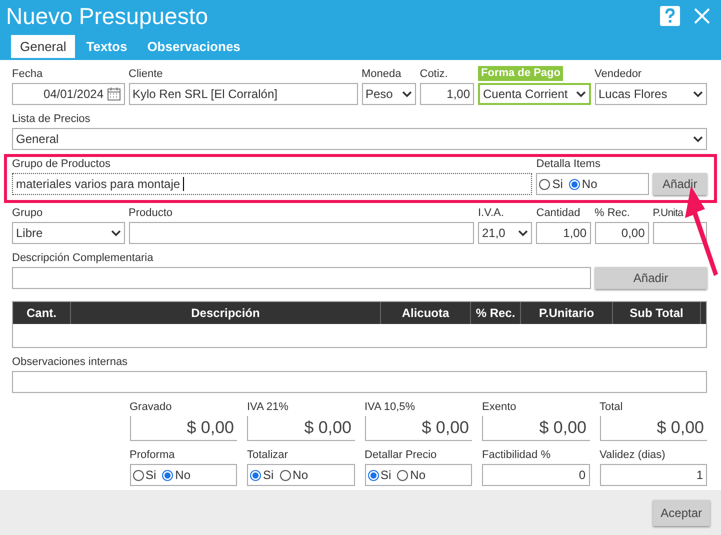 This screenshot has height=535, width=721. Describe the element at coordinates (61, 164) in the screenshot. I see `field-label: Grupo de Productos` at that location.